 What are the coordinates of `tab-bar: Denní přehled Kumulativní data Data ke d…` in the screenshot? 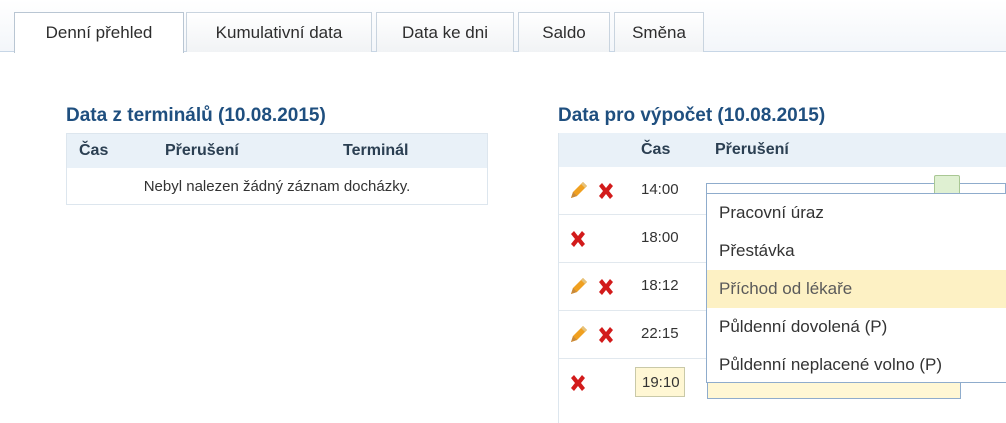 It's located at (503, 26).